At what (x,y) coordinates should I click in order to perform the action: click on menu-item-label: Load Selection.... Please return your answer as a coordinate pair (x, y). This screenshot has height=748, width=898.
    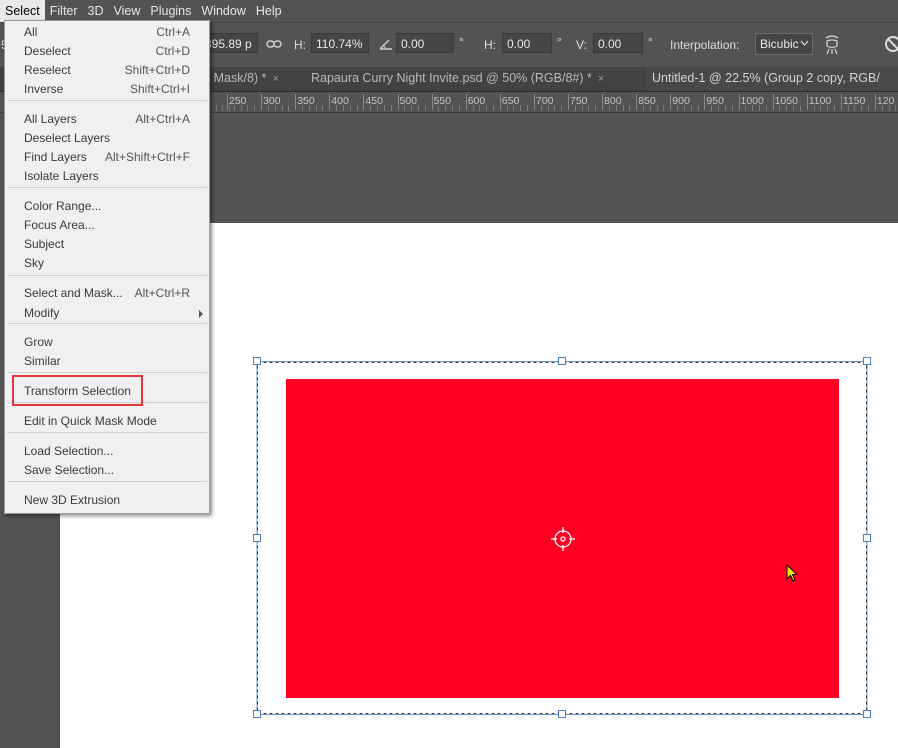
    Looking at the image, I should click on (69, 451).